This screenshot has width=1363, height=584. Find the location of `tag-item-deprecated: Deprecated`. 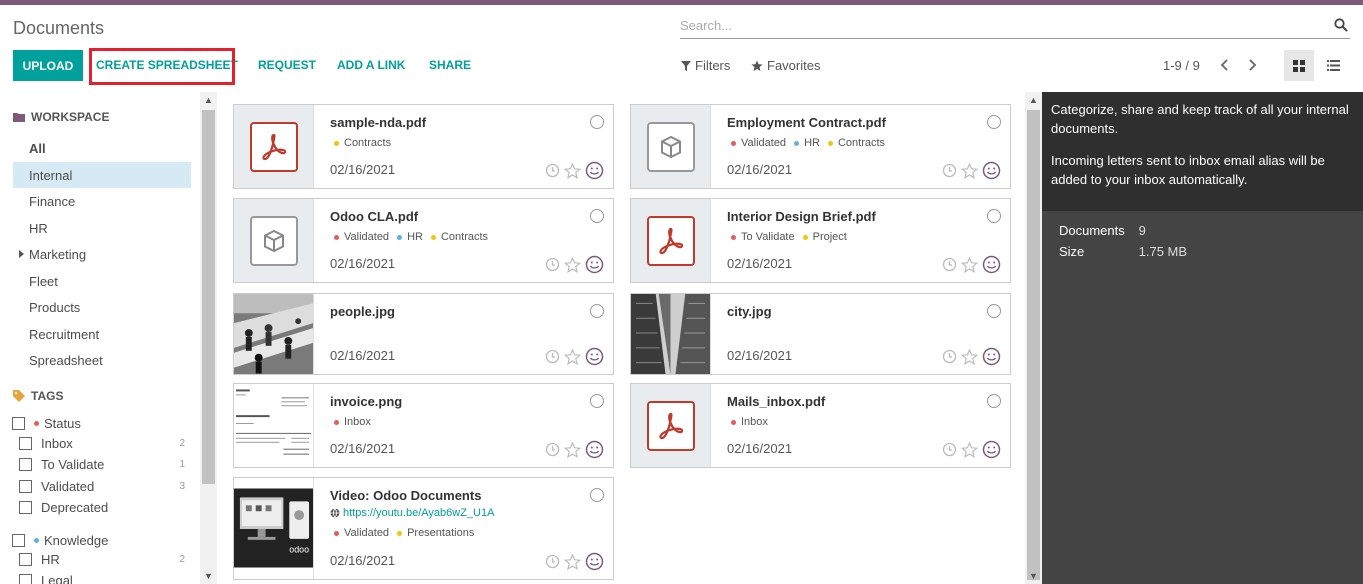

tag-item-deprecated: Deprecated is located at coordinates (102, 507).